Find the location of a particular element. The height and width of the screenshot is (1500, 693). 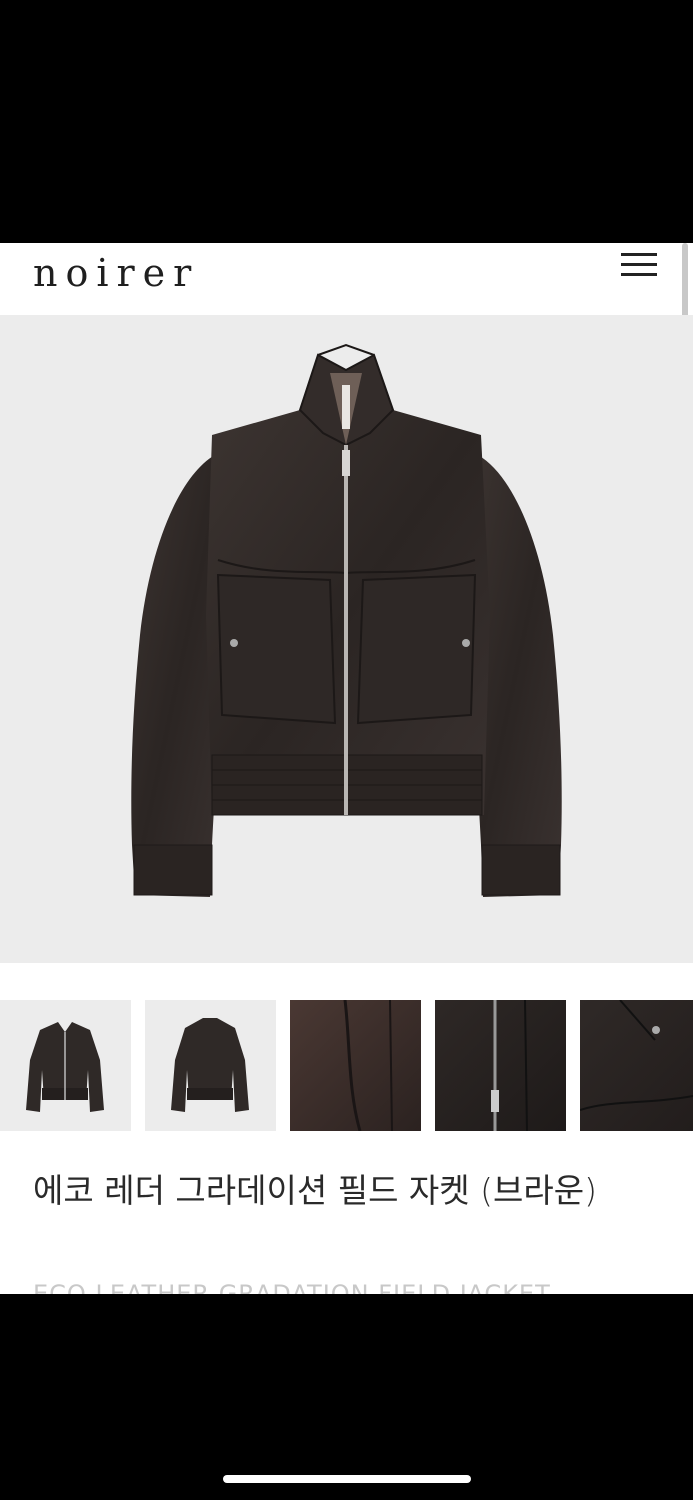

thumbnail-front-view is located at coordinates (65, 1065).